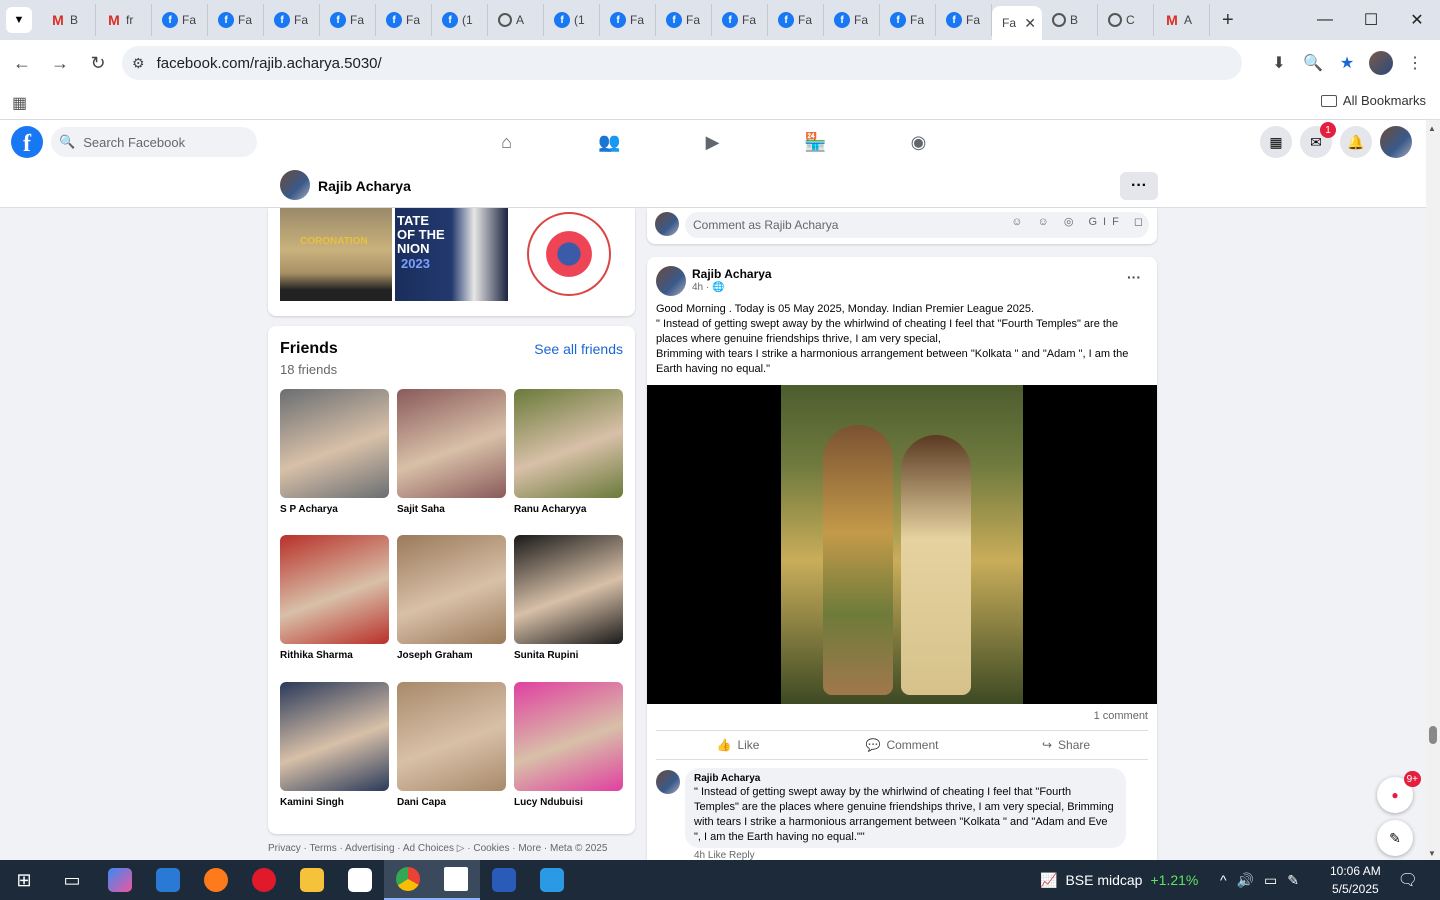  I want to click on browser-tab: Mfr, so click(124, 20).